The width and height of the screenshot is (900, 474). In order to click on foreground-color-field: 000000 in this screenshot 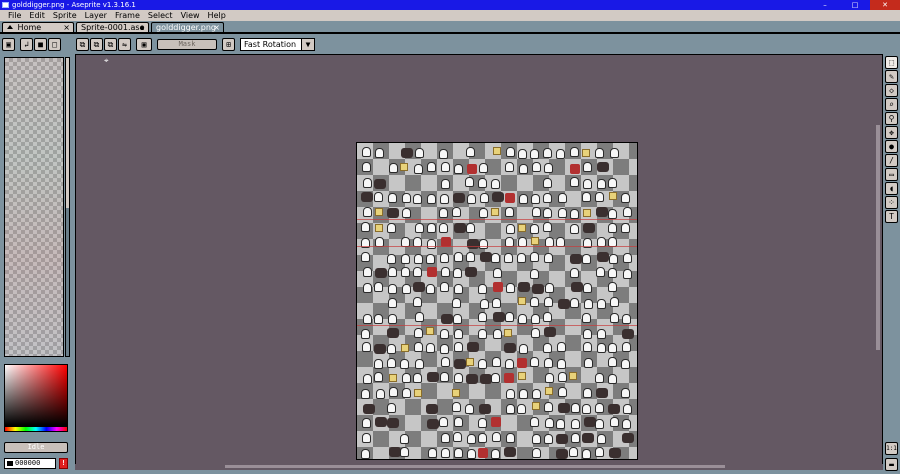, I will do `click(30, 463)`.